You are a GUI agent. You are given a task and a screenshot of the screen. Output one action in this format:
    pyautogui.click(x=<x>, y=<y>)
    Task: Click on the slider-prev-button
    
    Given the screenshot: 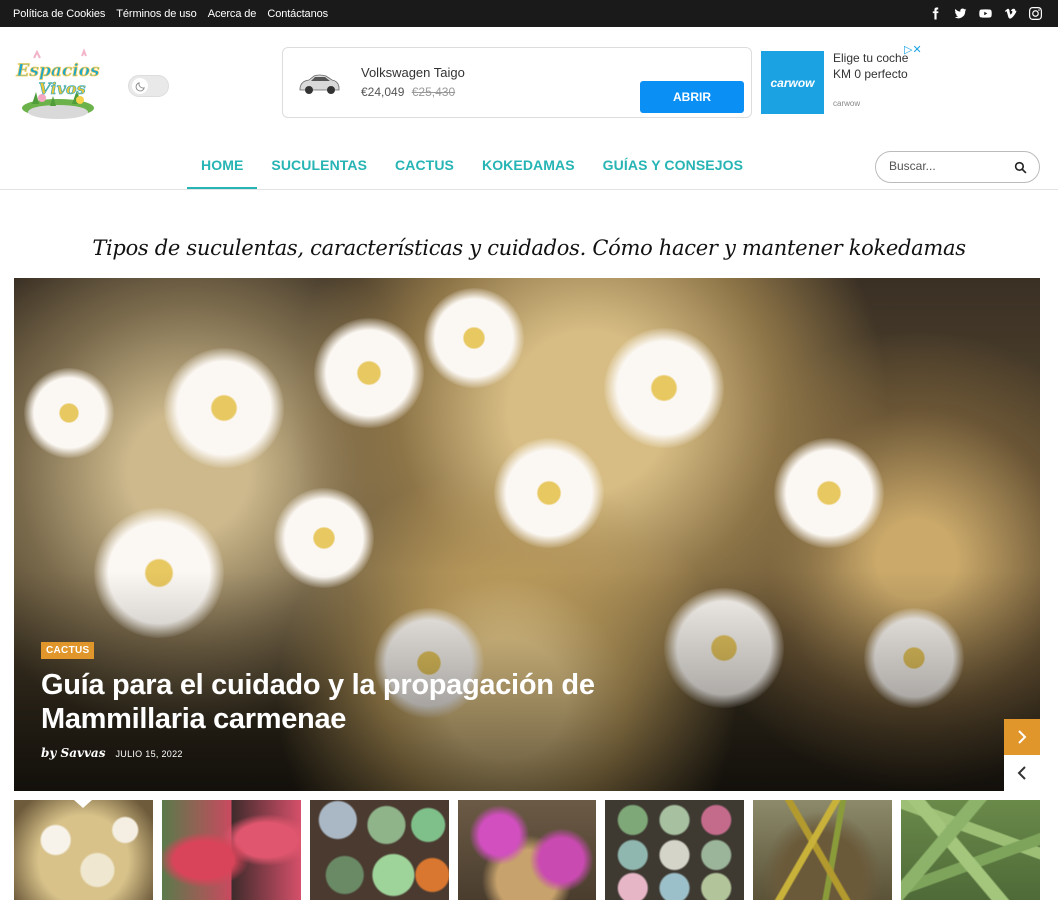 What is the action you would take?
    pyautogui.click(x=1022, y=773)
    